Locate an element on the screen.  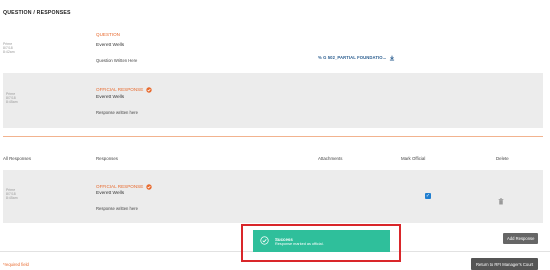
header-responses: Responses is located at coordinates (107, 158).